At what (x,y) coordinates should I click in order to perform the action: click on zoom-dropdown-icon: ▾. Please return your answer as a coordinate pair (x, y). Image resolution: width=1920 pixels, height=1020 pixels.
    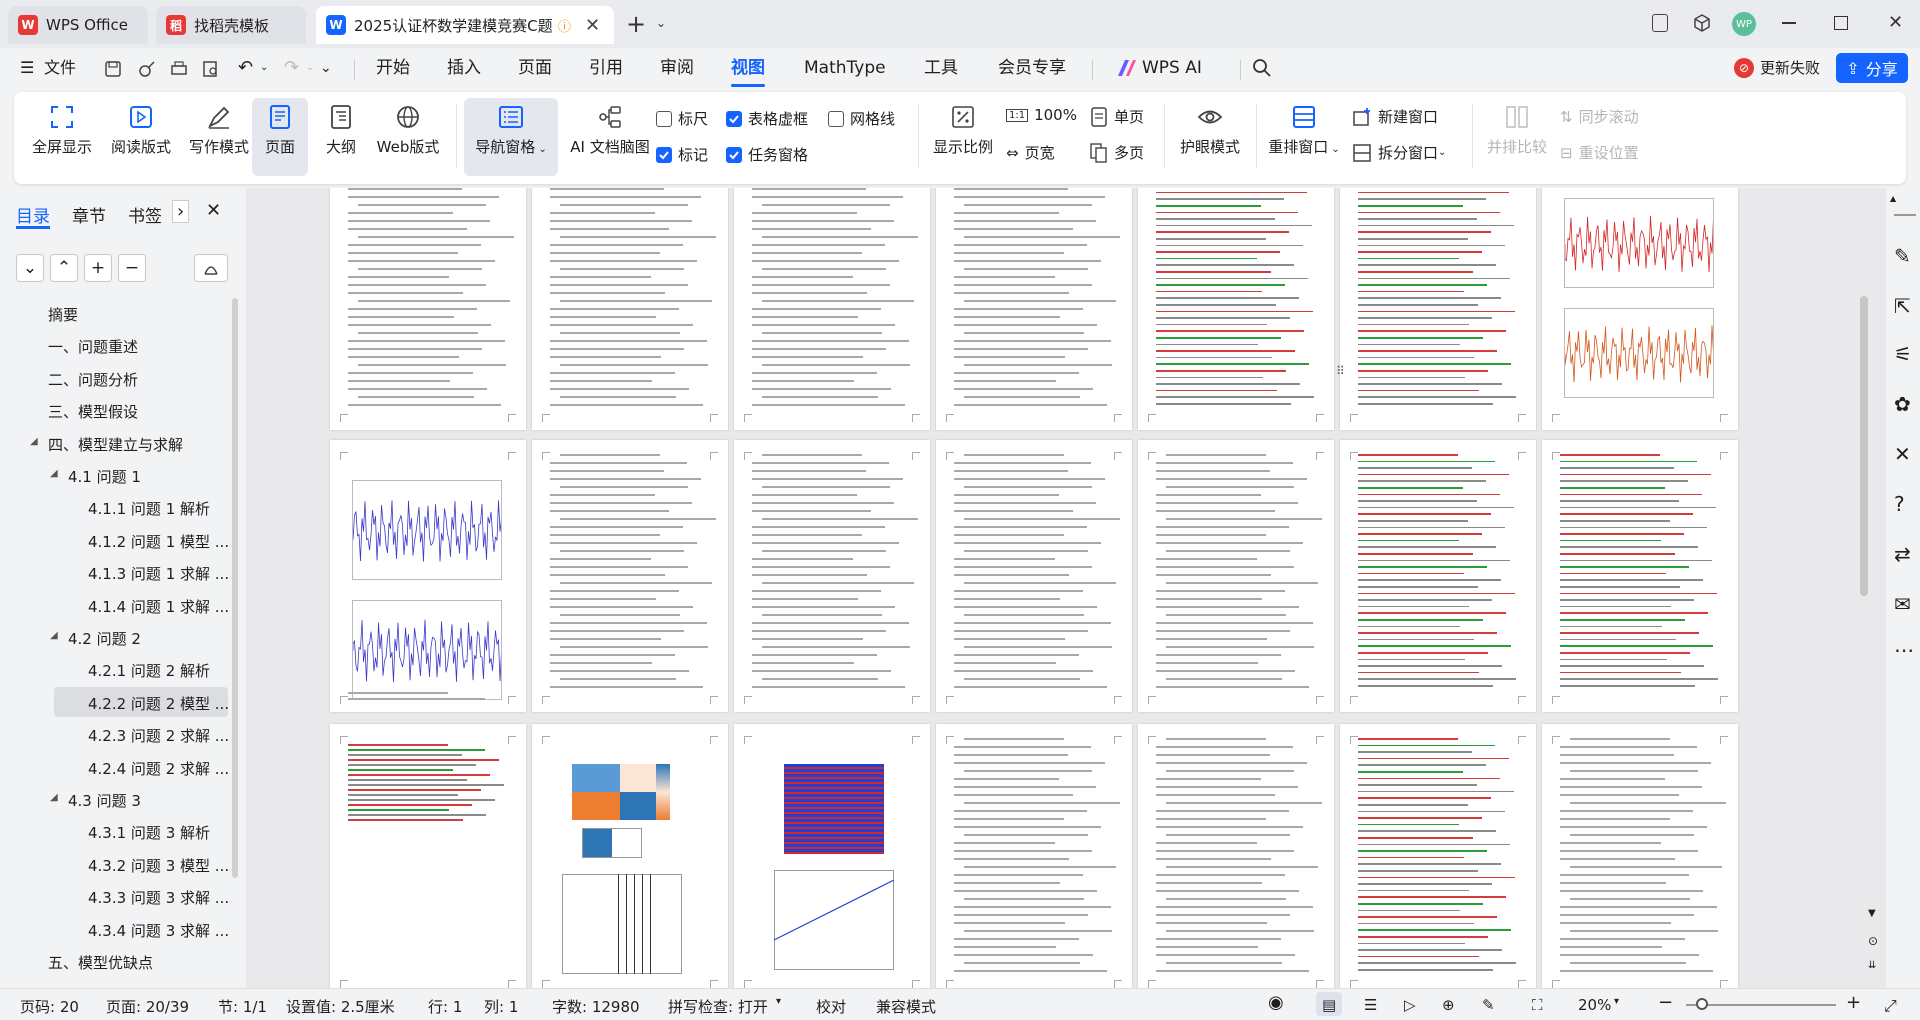
    Looking at the image, I should click on (1616, 1001).